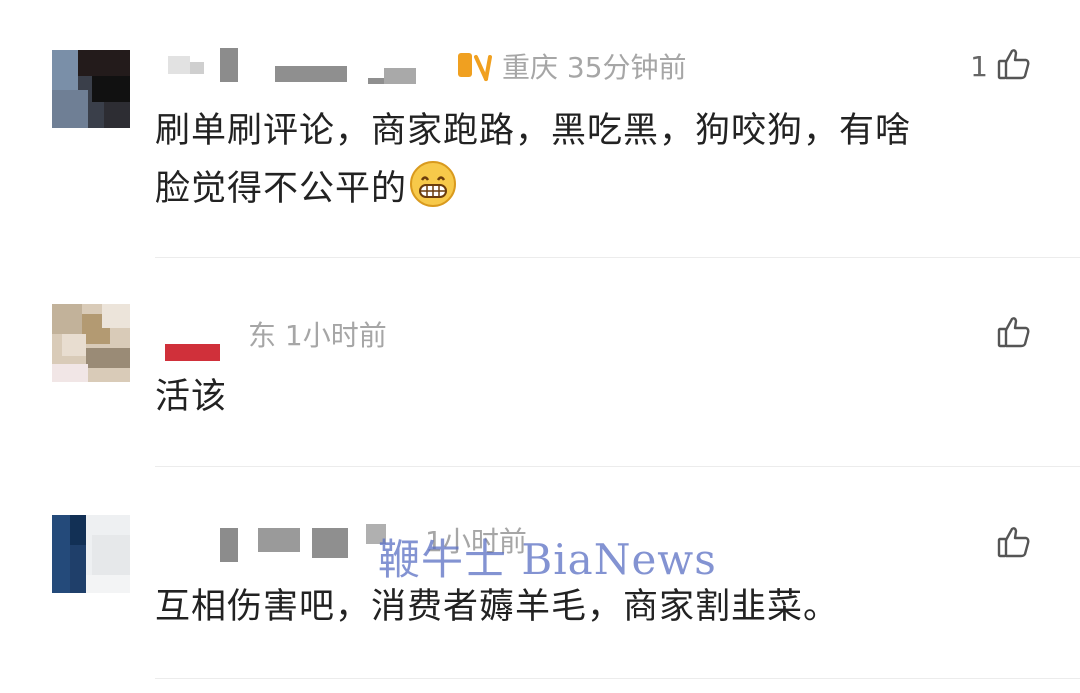  Describe the element at coordinates (474, 69) in the screenshot. I see `location-badge-icon` at that location.